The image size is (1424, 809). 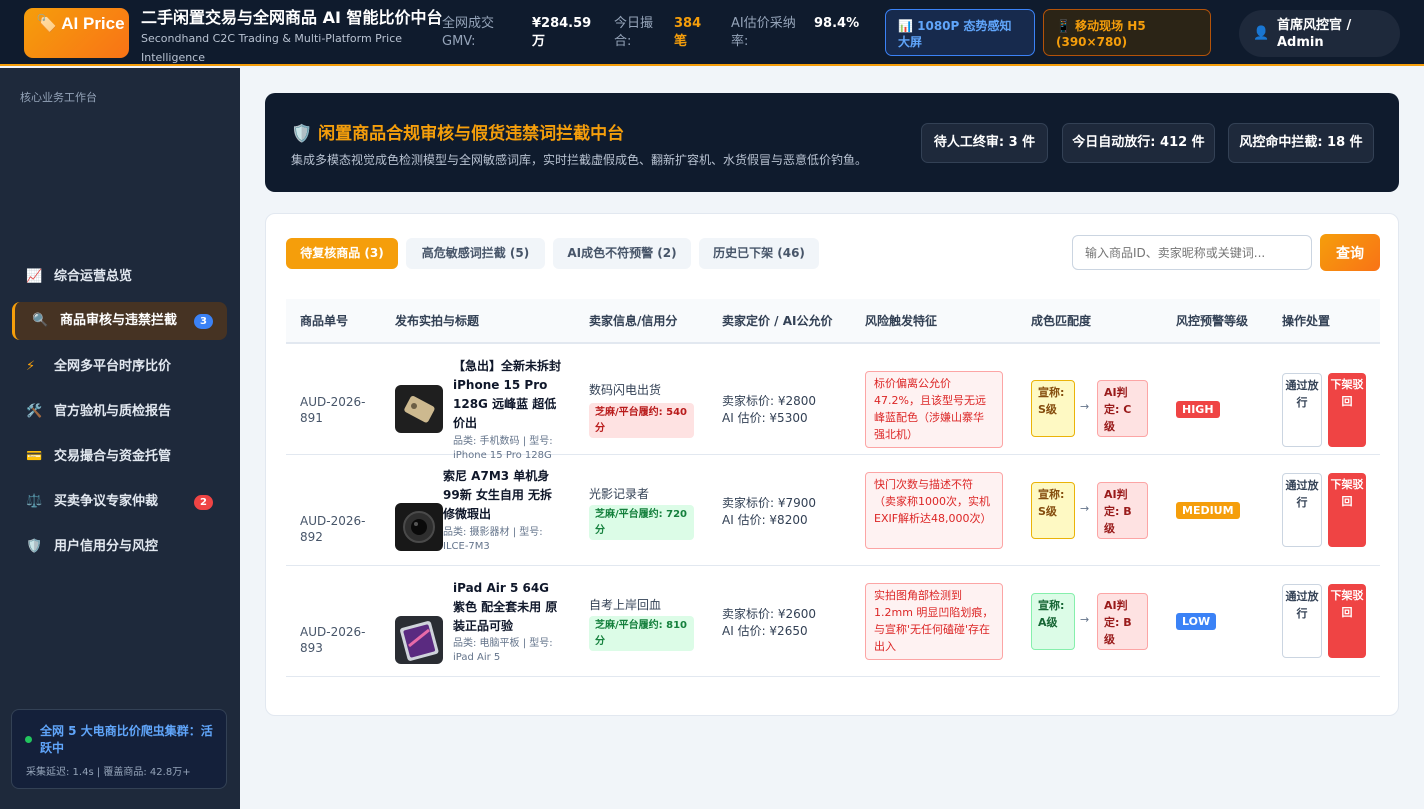 I want to click on search-icon: 🔍, so click(x=40, y=320).